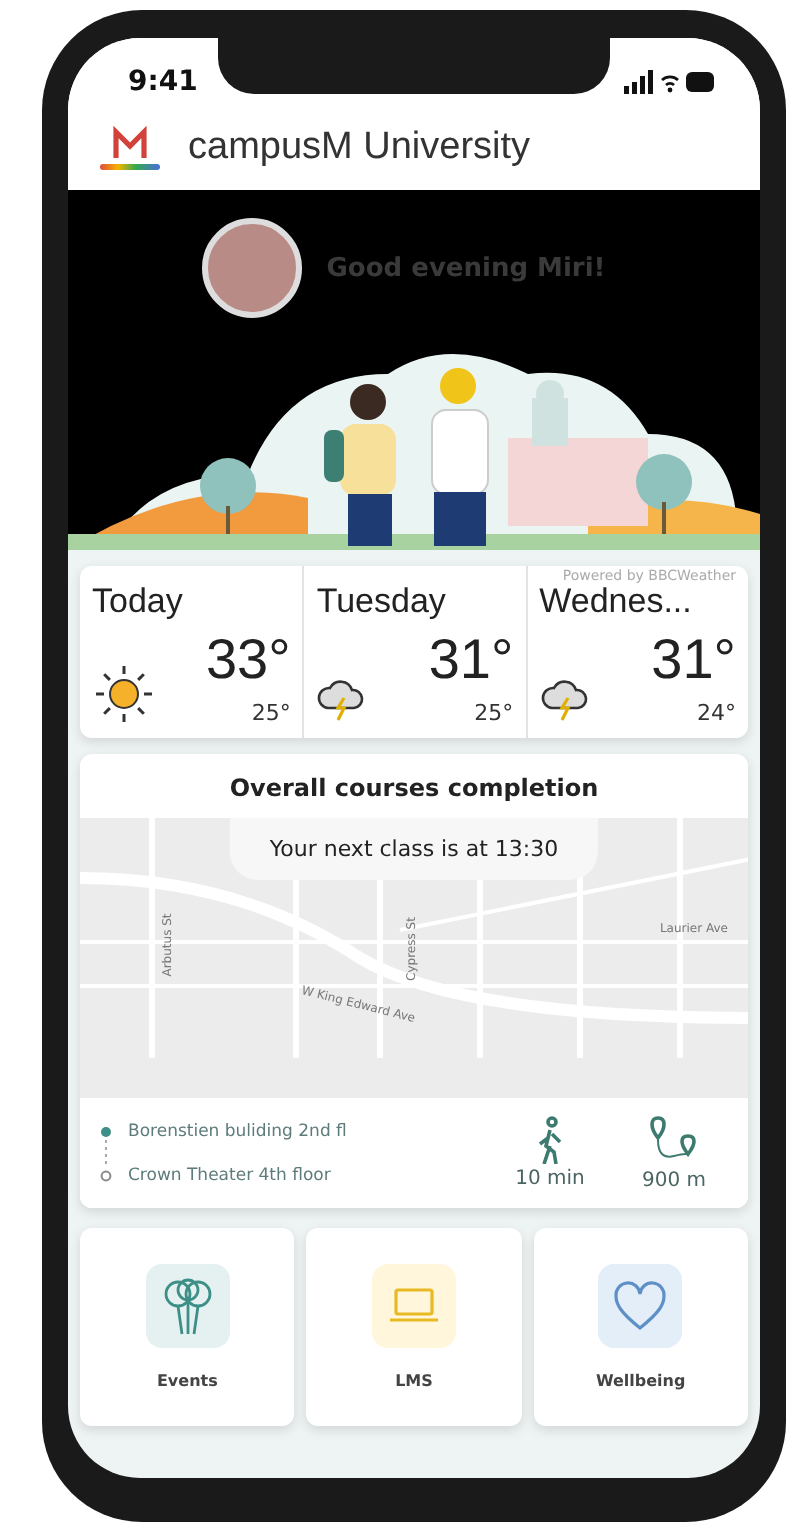  I want to click on weather-day: Tuesday, so click(415, 602).